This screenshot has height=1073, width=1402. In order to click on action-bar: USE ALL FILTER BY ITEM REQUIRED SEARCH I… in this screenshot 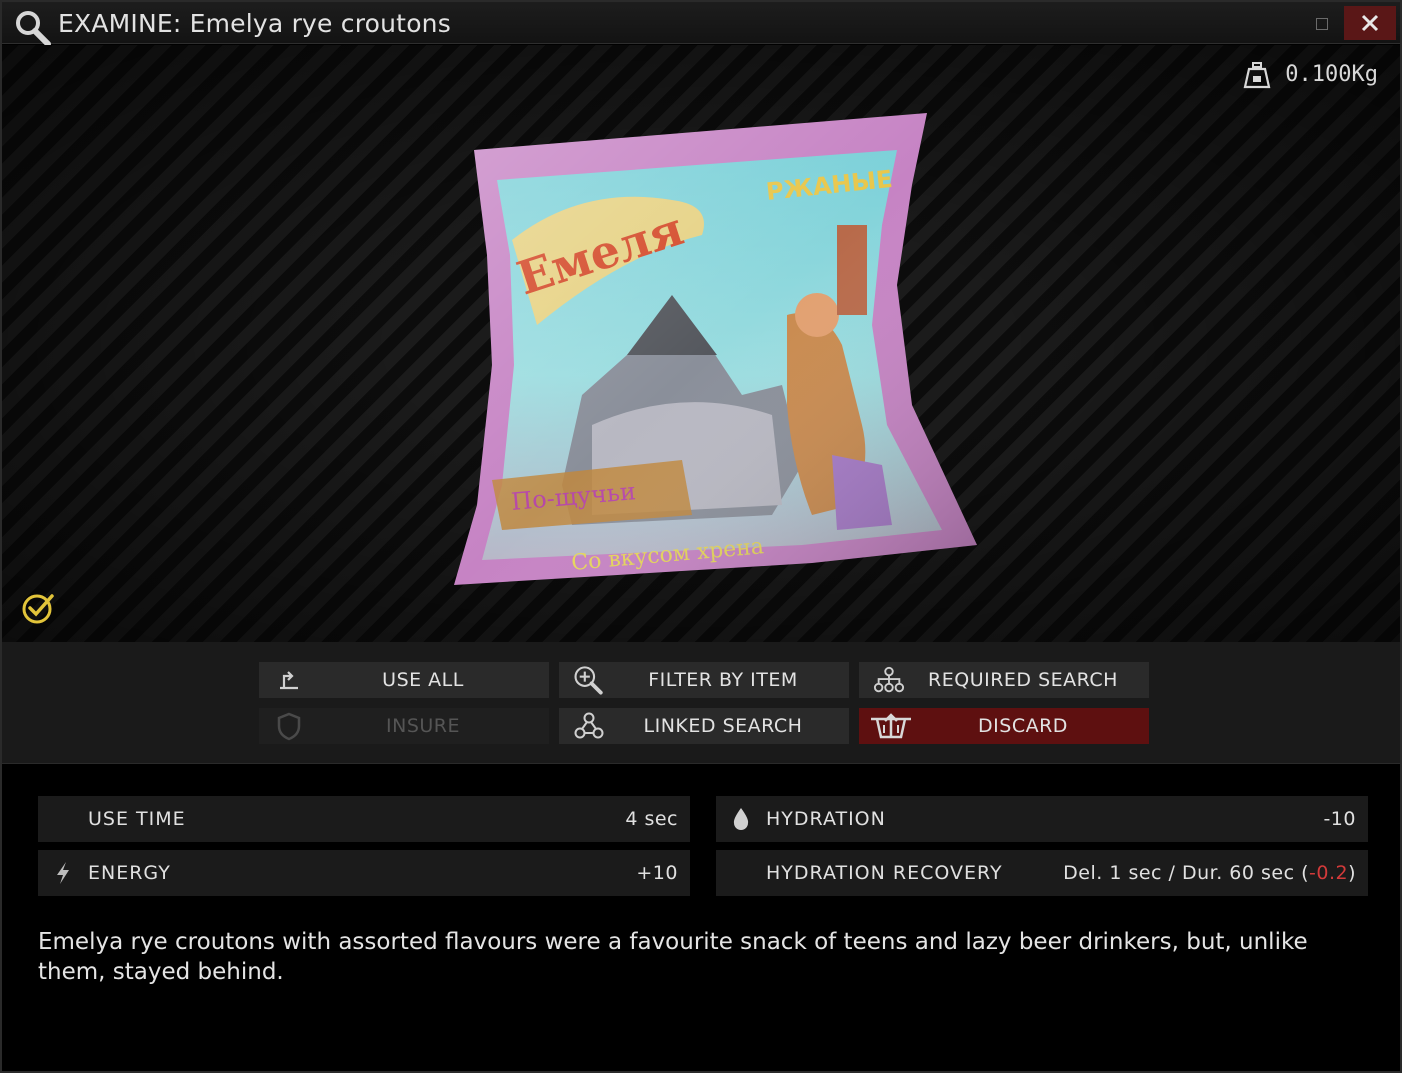, I will do `click(701, 703)`.